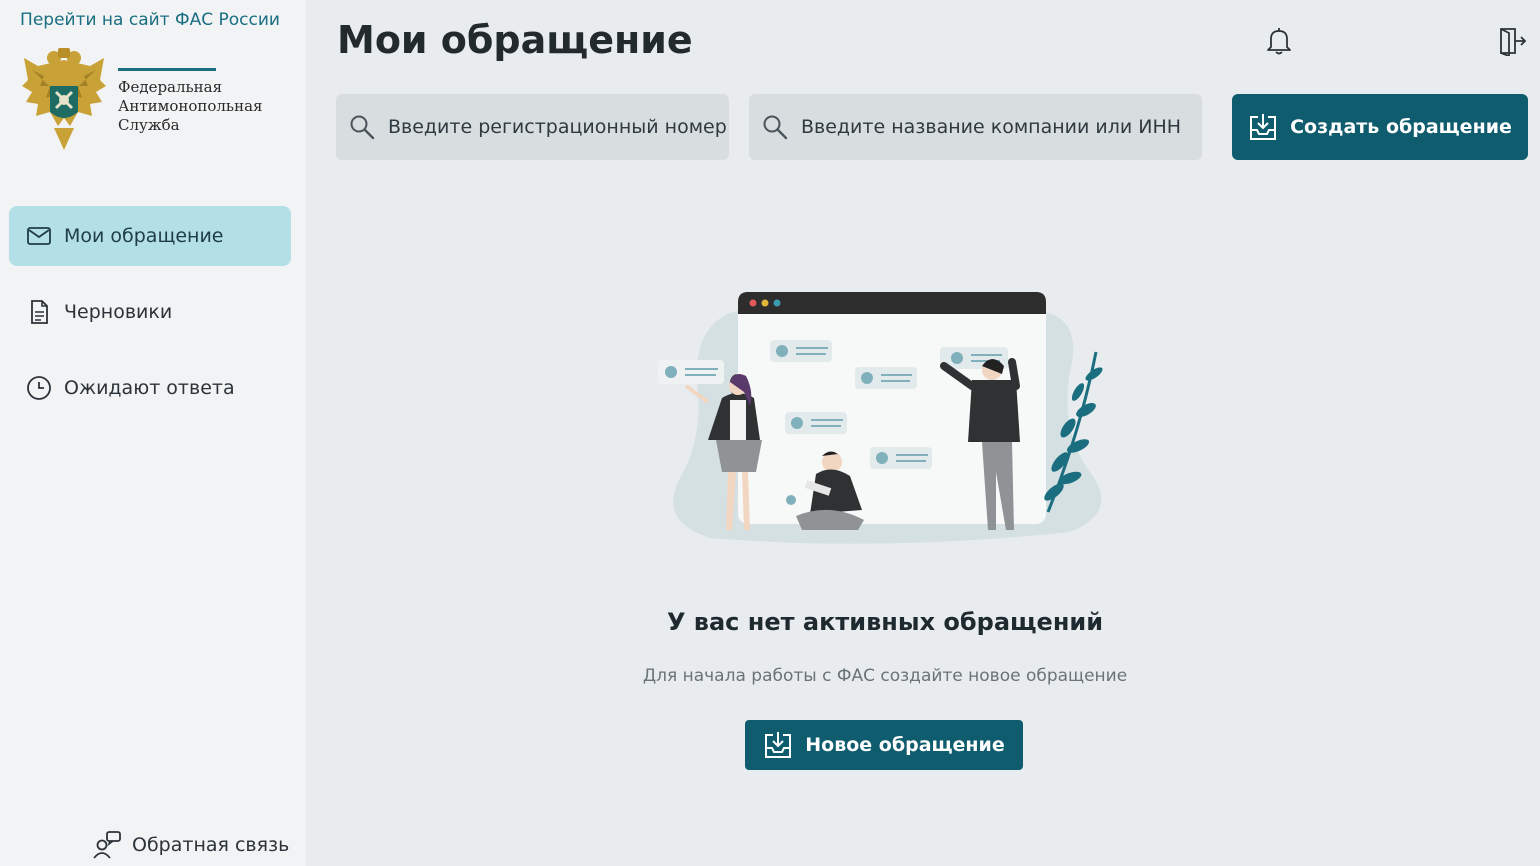  Describe the element at coordinates (39, 312) in the screenshot. I see `document-icon` at that location.